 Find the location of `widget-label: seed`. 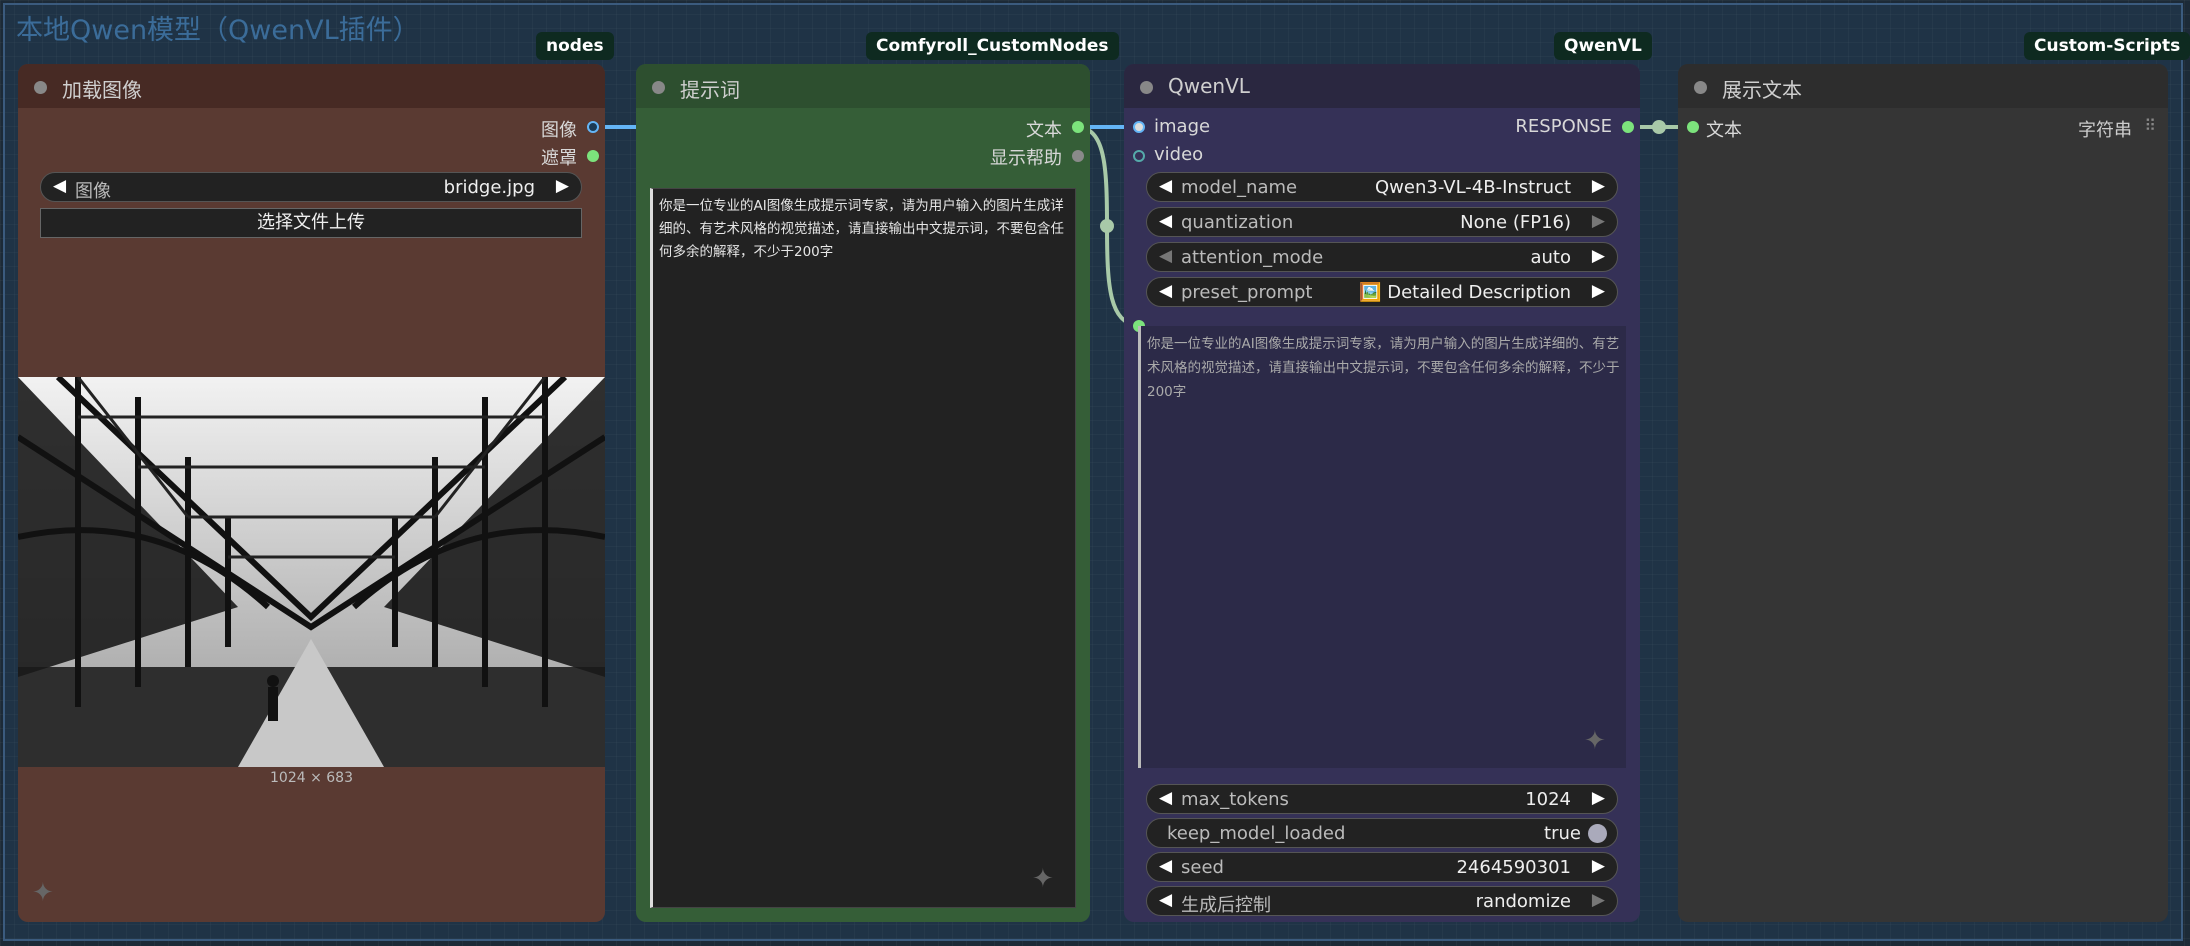

widget-label: seed is located at coordinates (1202, 867).